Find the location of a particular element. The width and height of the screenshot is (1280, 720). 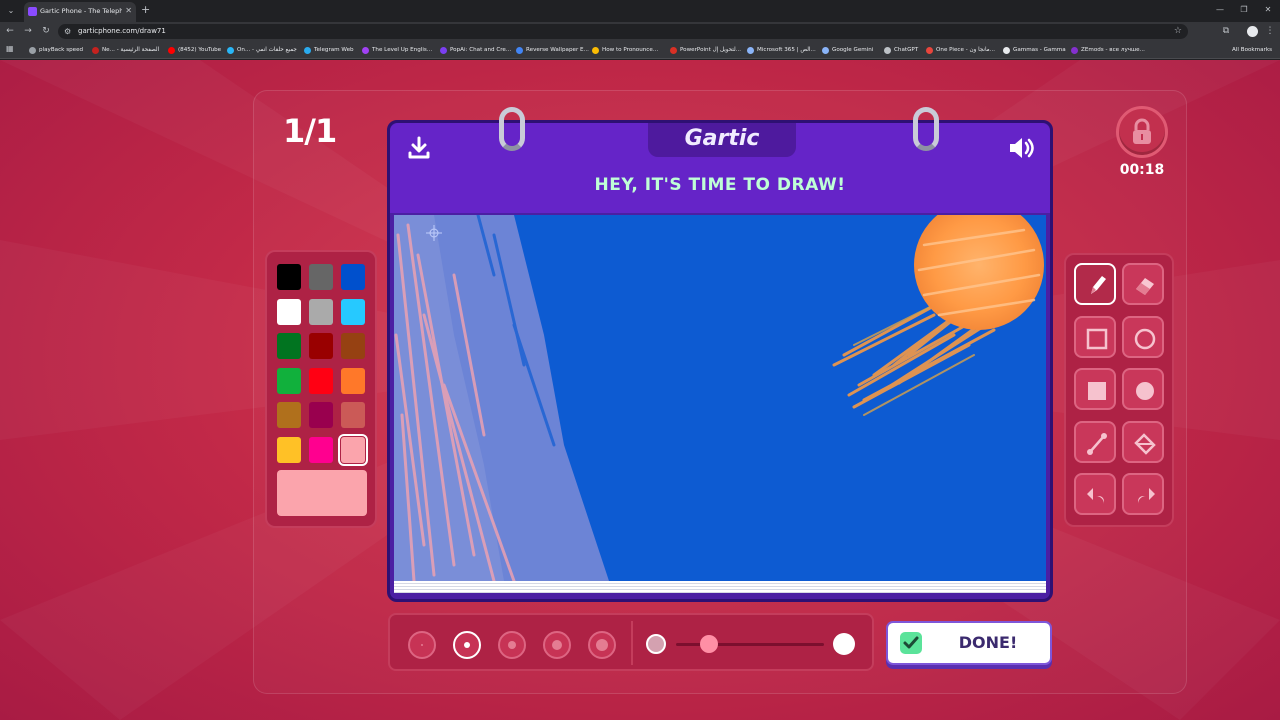

notepad-header: Gartic HEY, IT'S TIME TO DRAW! is located at coordinates (720, 168).